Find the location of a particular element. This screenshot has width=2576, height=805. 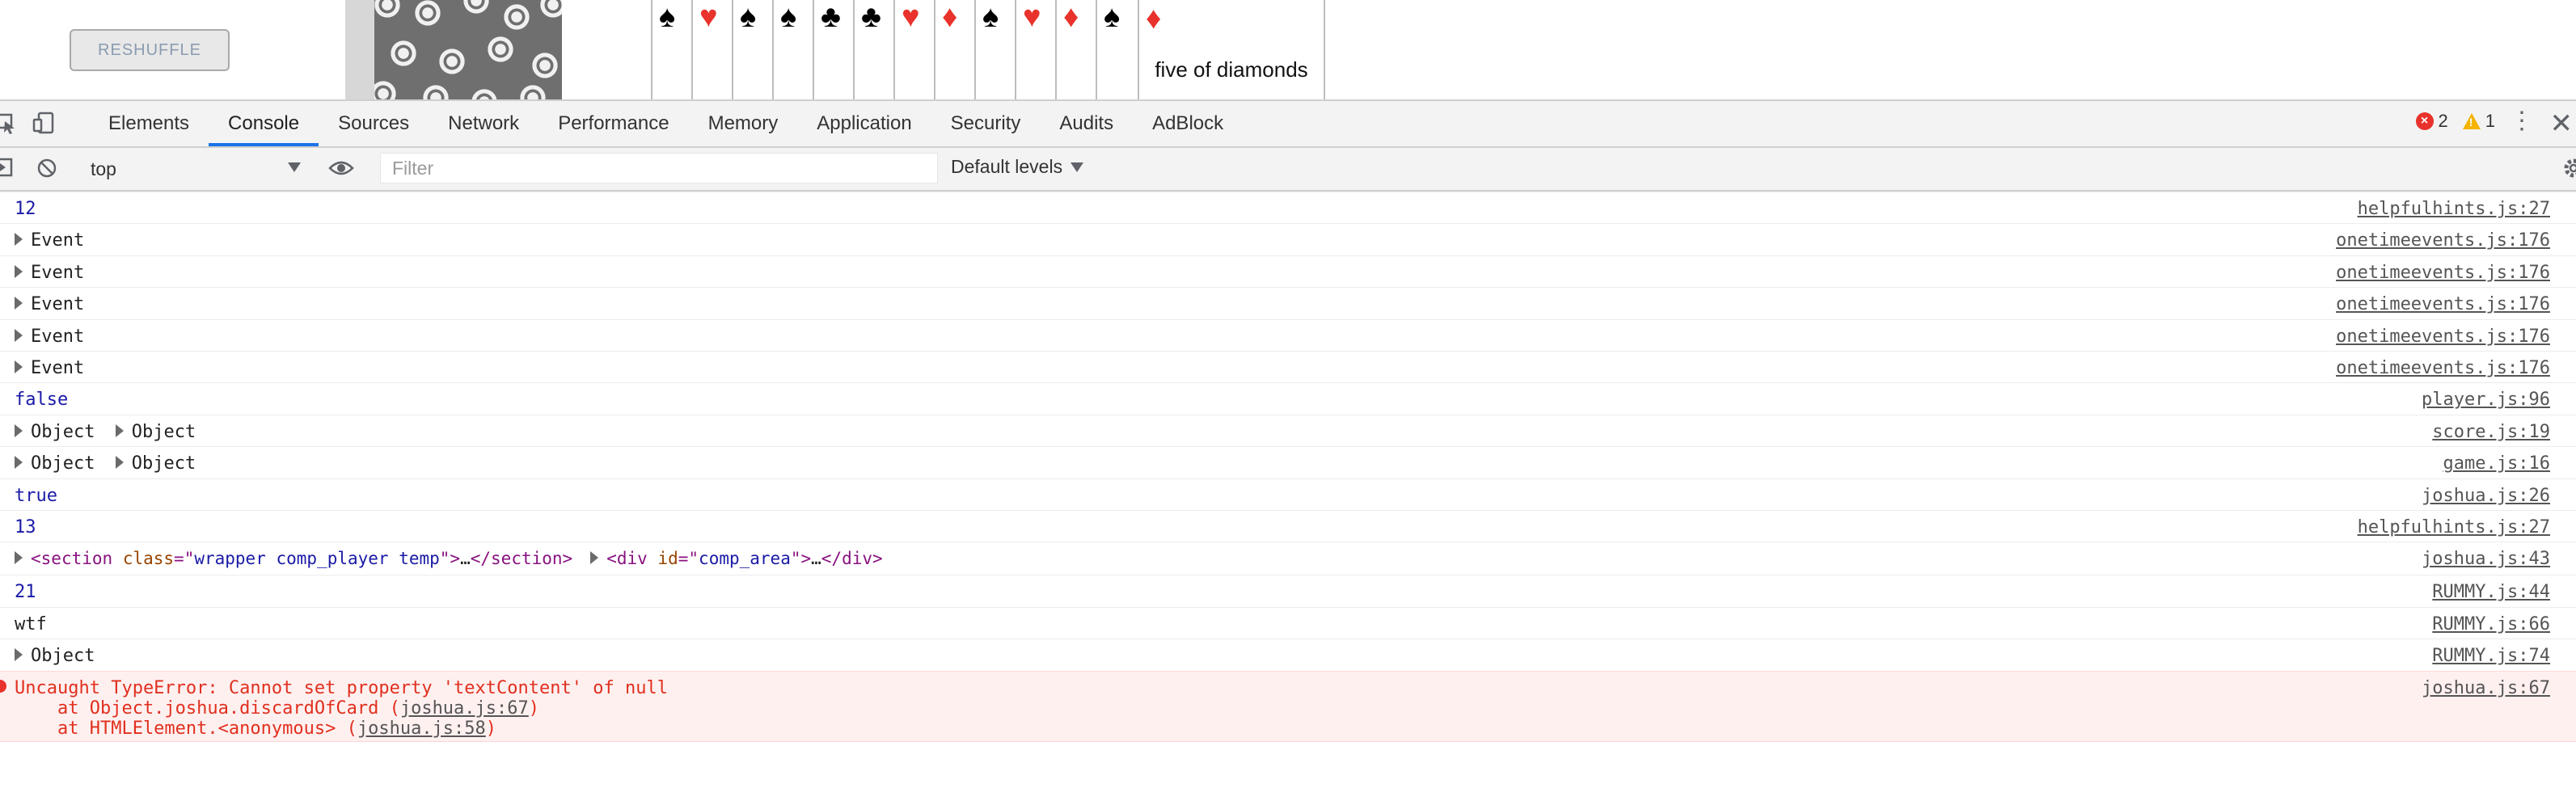

tab-performance: Performance is located at coordinates (613, 123).